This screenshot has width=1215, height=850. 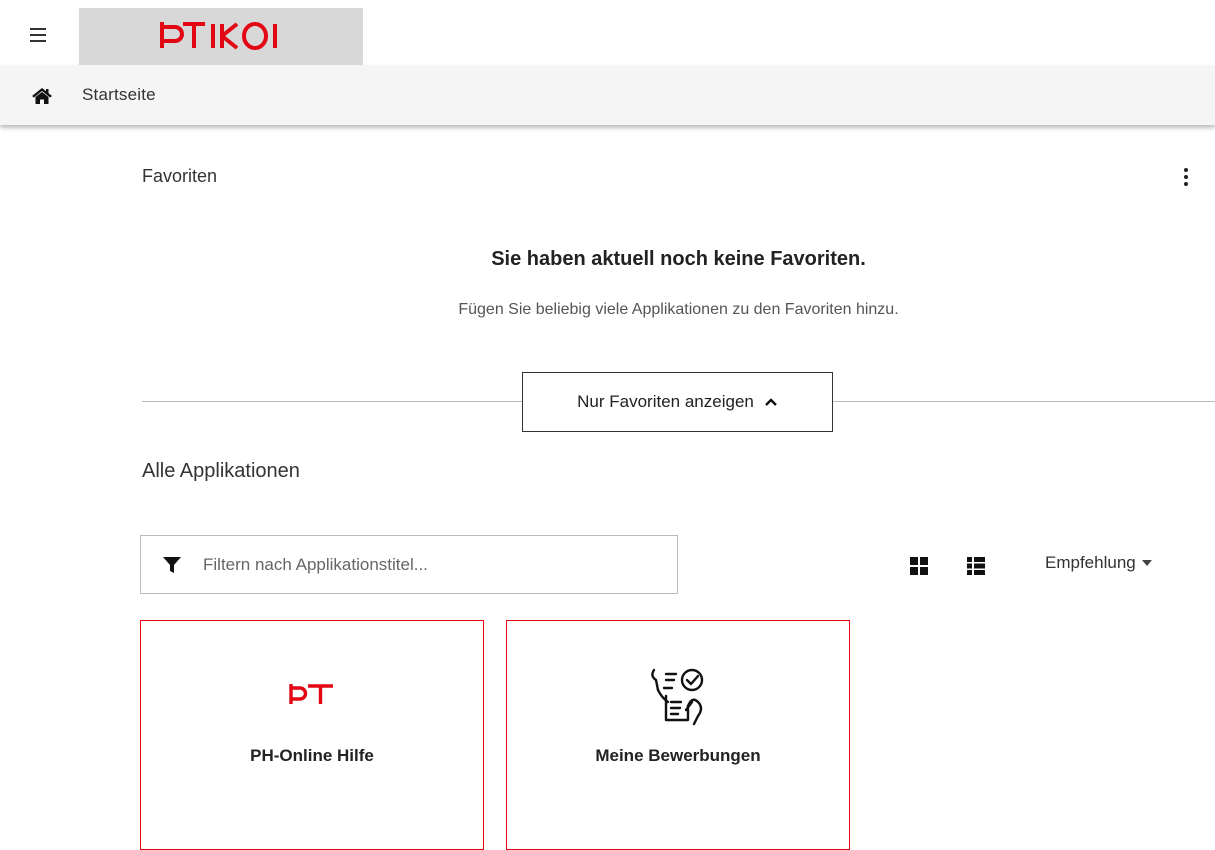 I want to click on show-favorites-only-label: Nur Favoriten anzeigen, so click(x=665, y=401).